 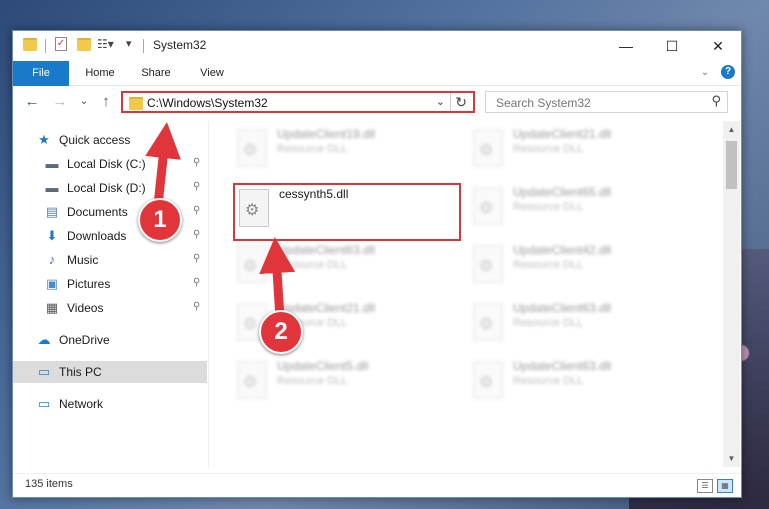 I want to click on star-icon: ★, so click(x=44, y=139).